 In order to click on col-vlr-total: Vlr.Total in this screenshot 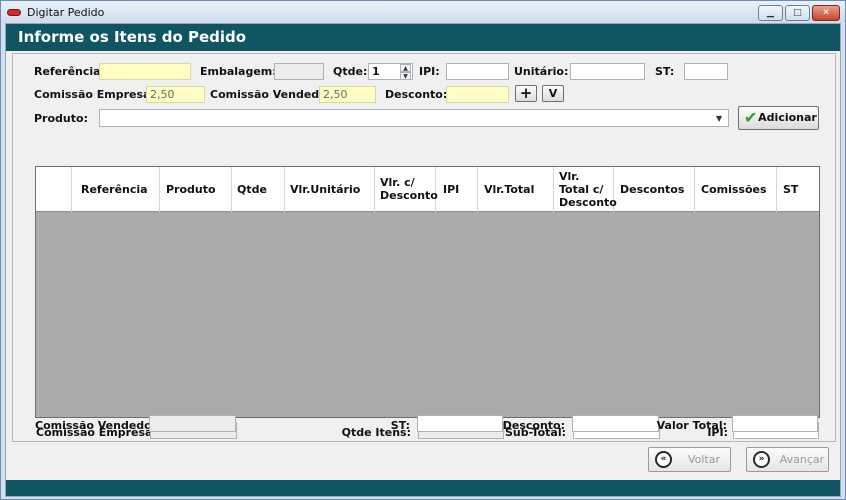, I will do `click(516, 189)`.